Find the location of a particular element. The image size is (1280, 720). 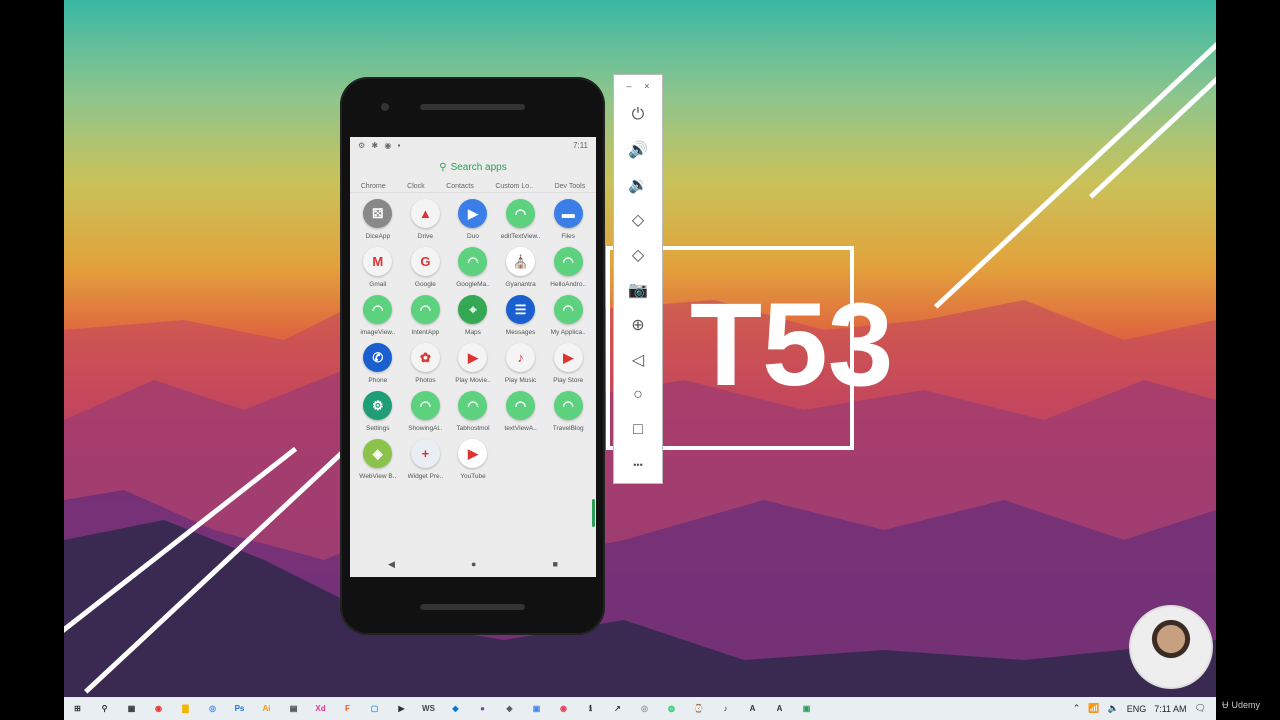

power-icon: ⏻ is located at coordinates (638, 114).